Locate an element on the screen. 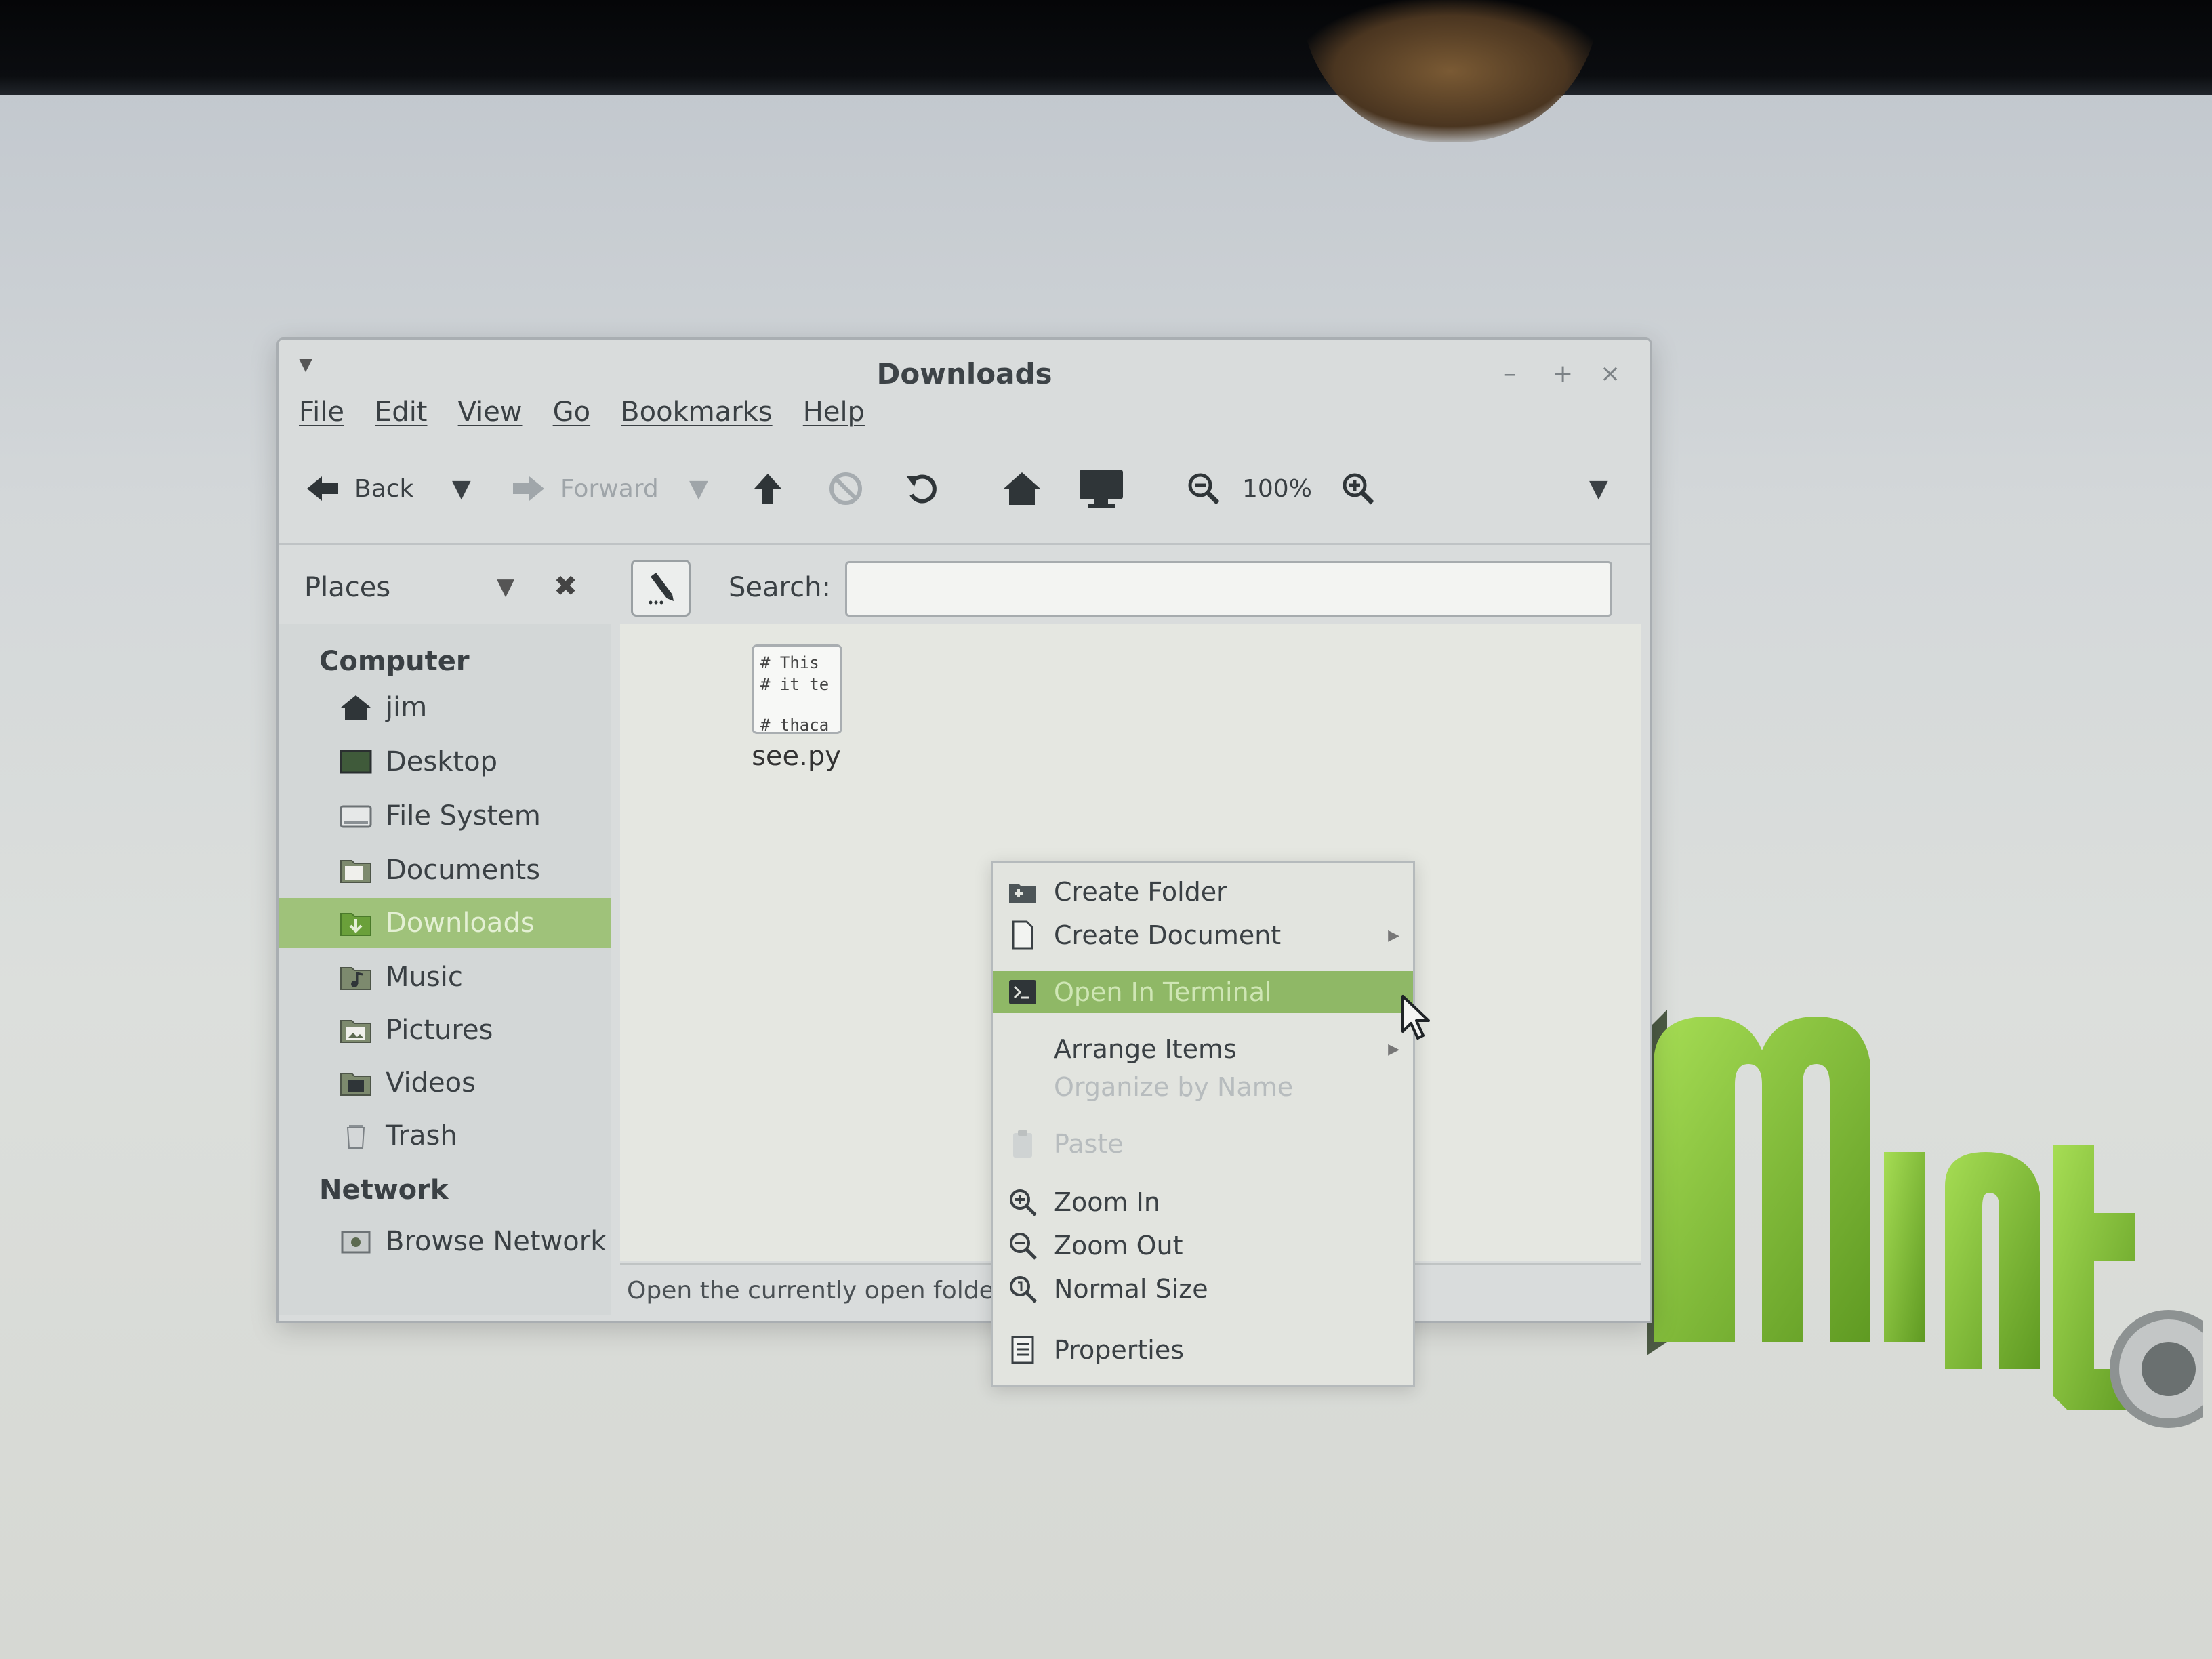 The image size is (2212, 1659). sidebar-item-trash: Trash is located at coordinates (445, 1136).